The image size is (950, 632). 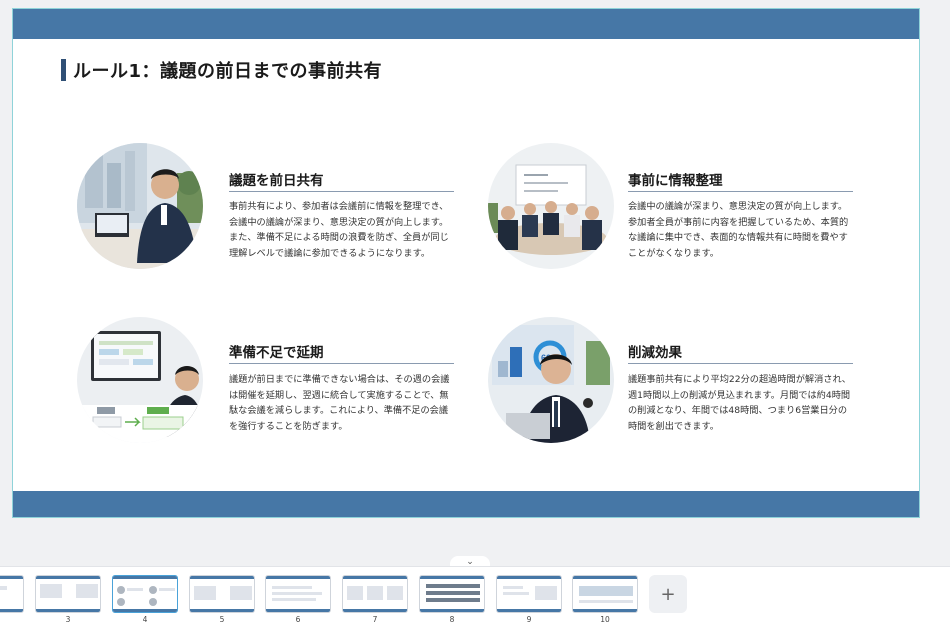 I want to click on title-accent-bar, so click(x=63, y=70).